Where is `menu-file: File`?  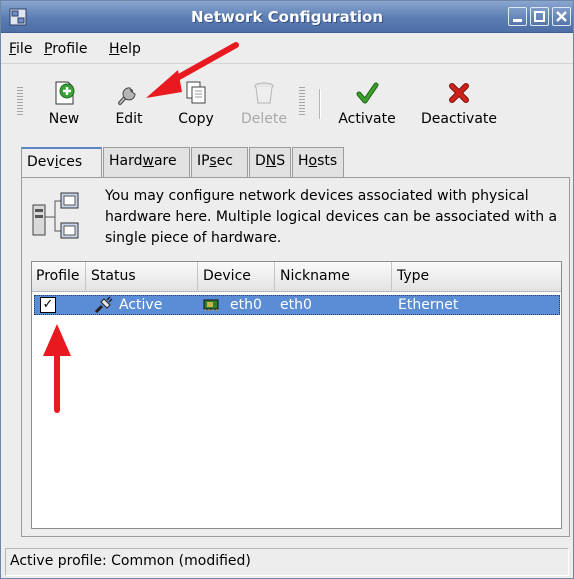 menu-file: File is located at coordinates (20, 49).